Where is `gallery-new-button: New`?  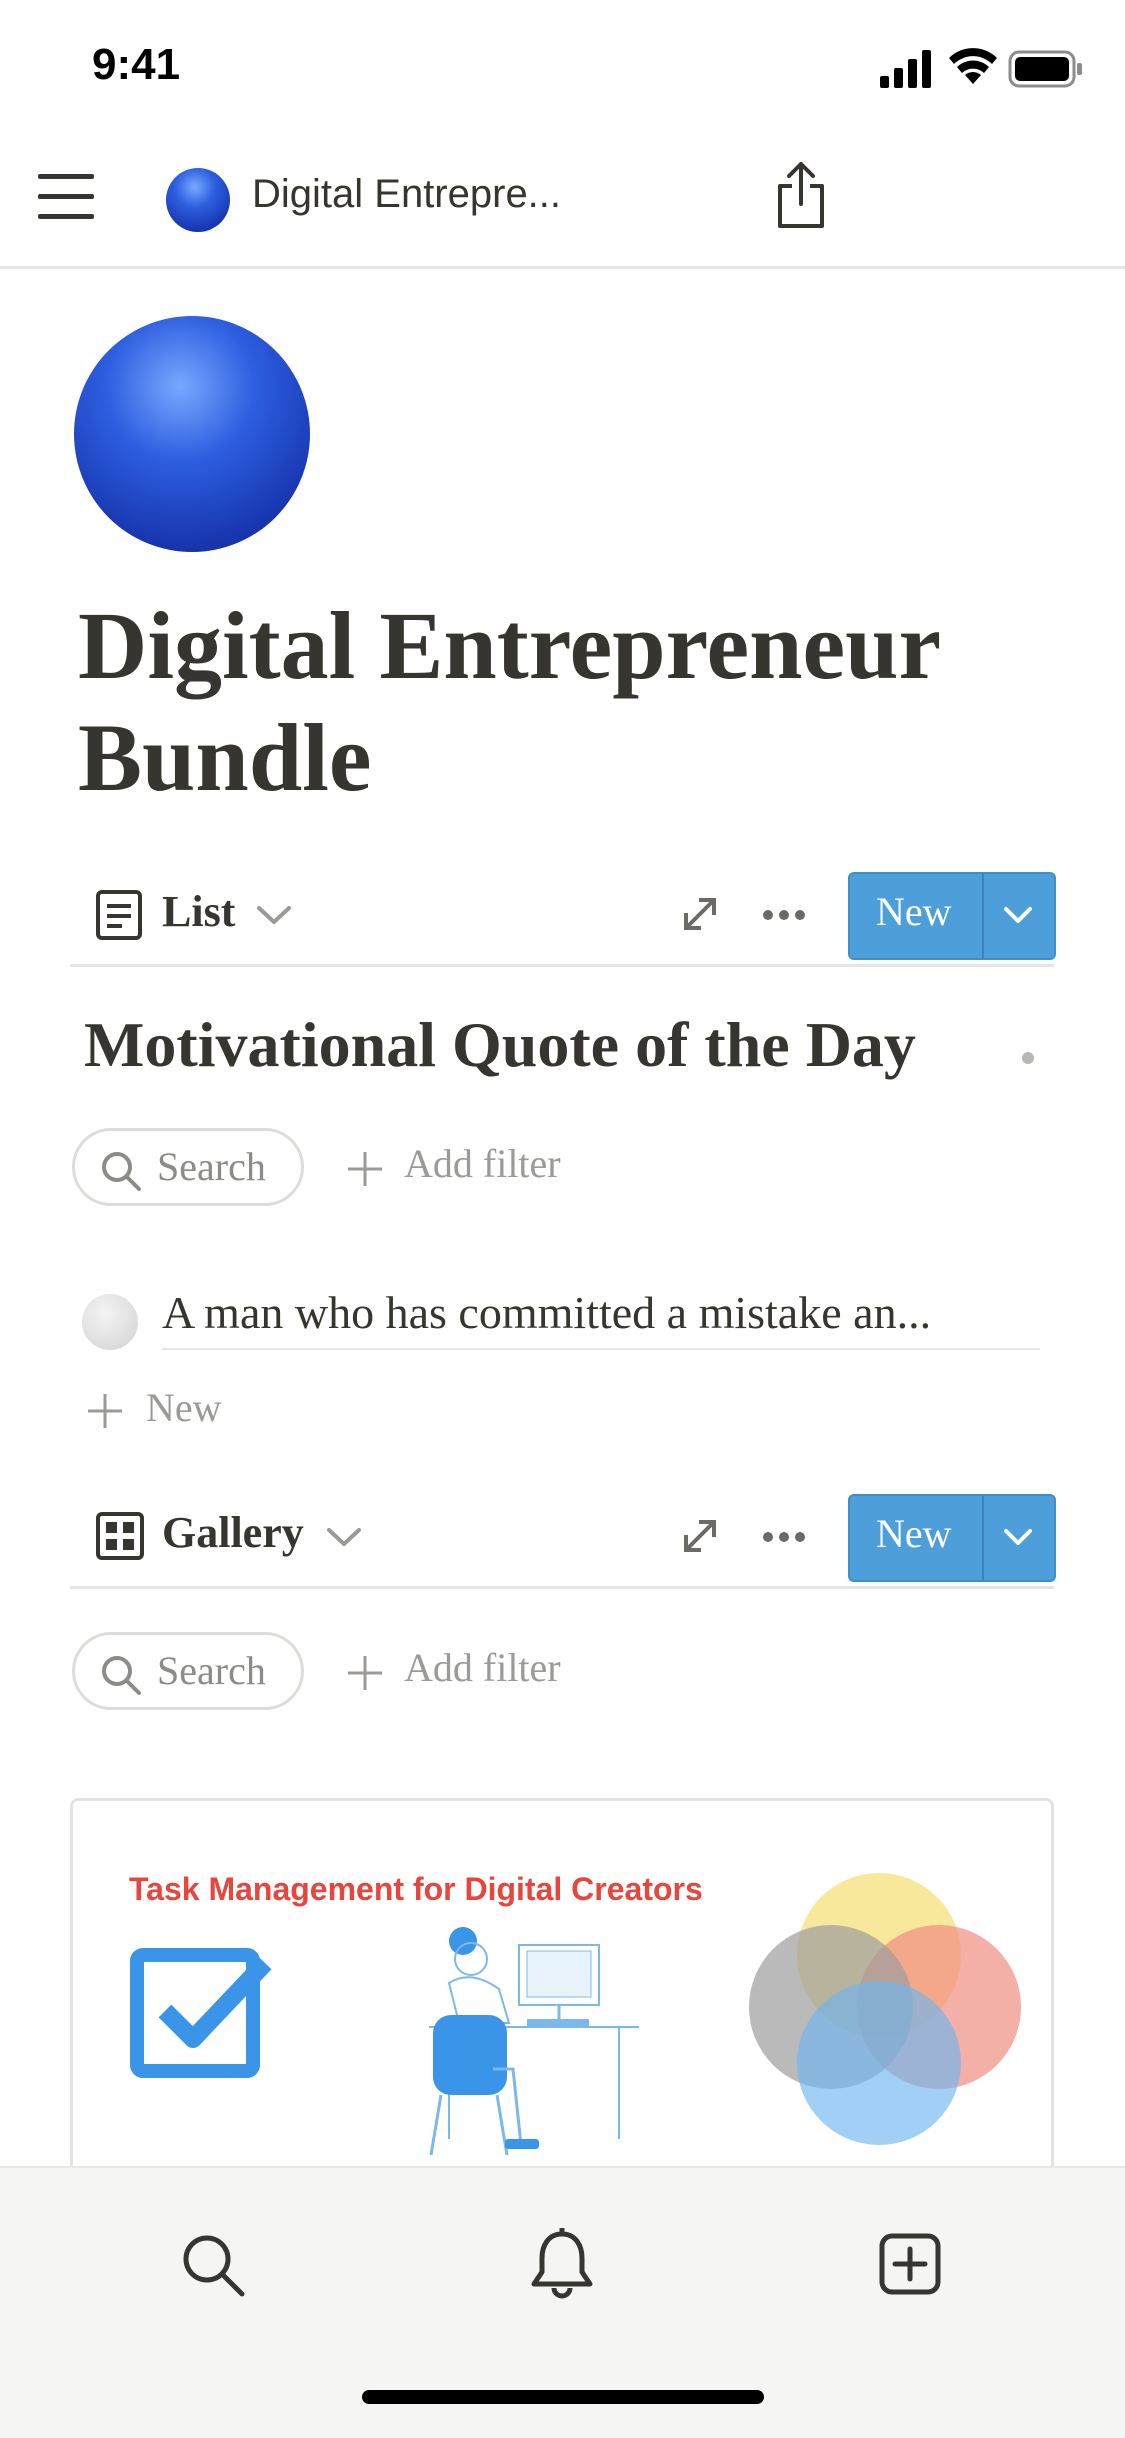
gallery-new-button: New is located at coordinates (952, 1538).